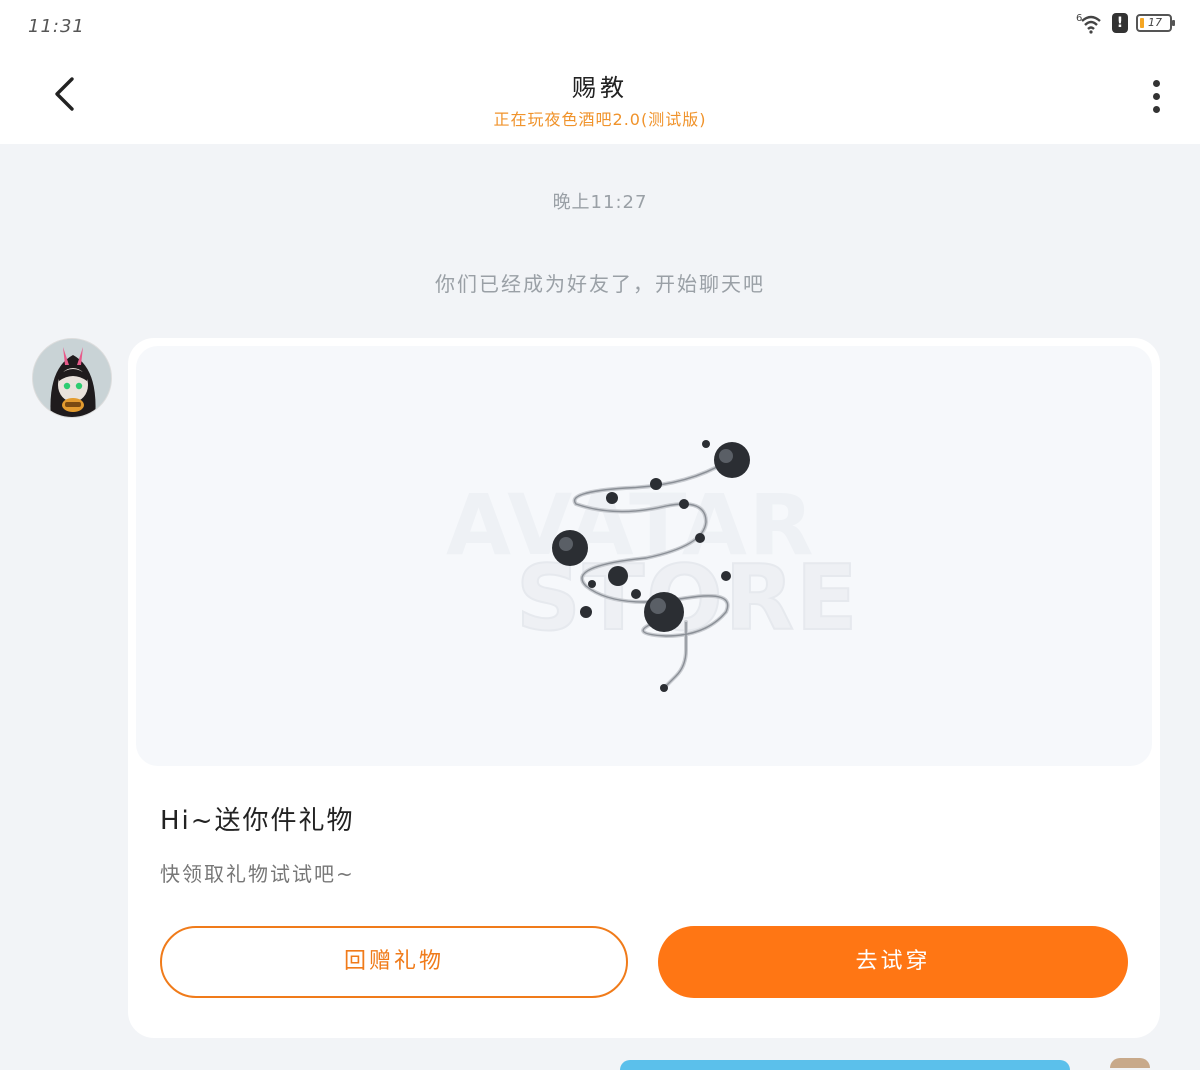 The image size is (1200, 1070). Describe the element at coordinates (845, 1065) in the screenshot. I see `next-message-bubble` at that location.